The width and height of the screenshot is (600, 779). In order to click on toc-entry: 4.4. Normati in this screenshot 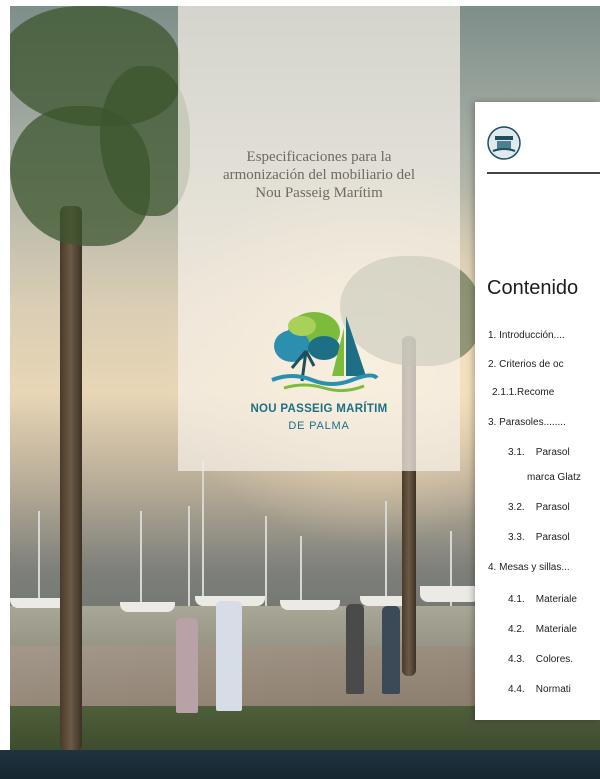, I will do `click(539, 689)`.